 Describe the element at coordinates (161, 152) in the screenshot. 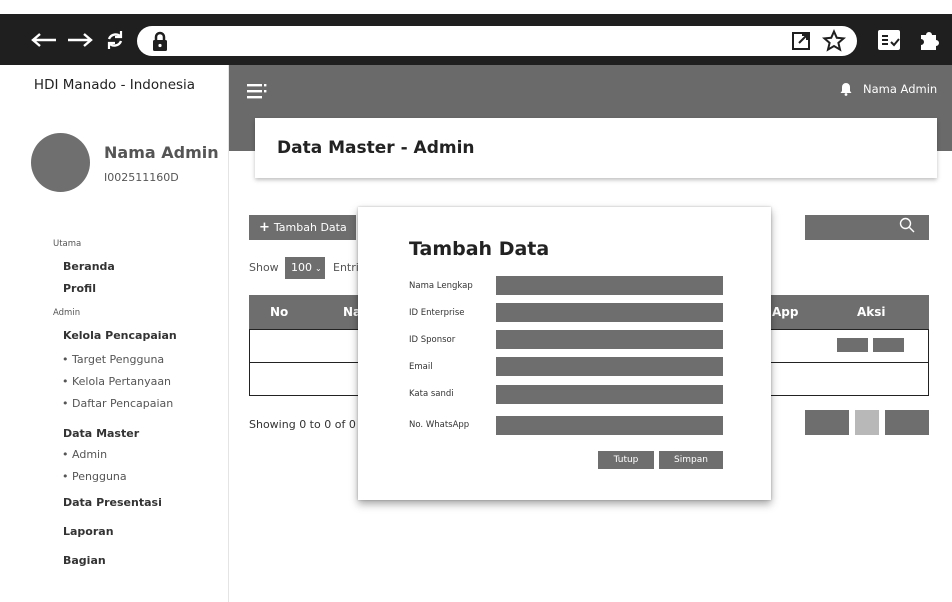

I see `user-name: Nama Admin` at that location.